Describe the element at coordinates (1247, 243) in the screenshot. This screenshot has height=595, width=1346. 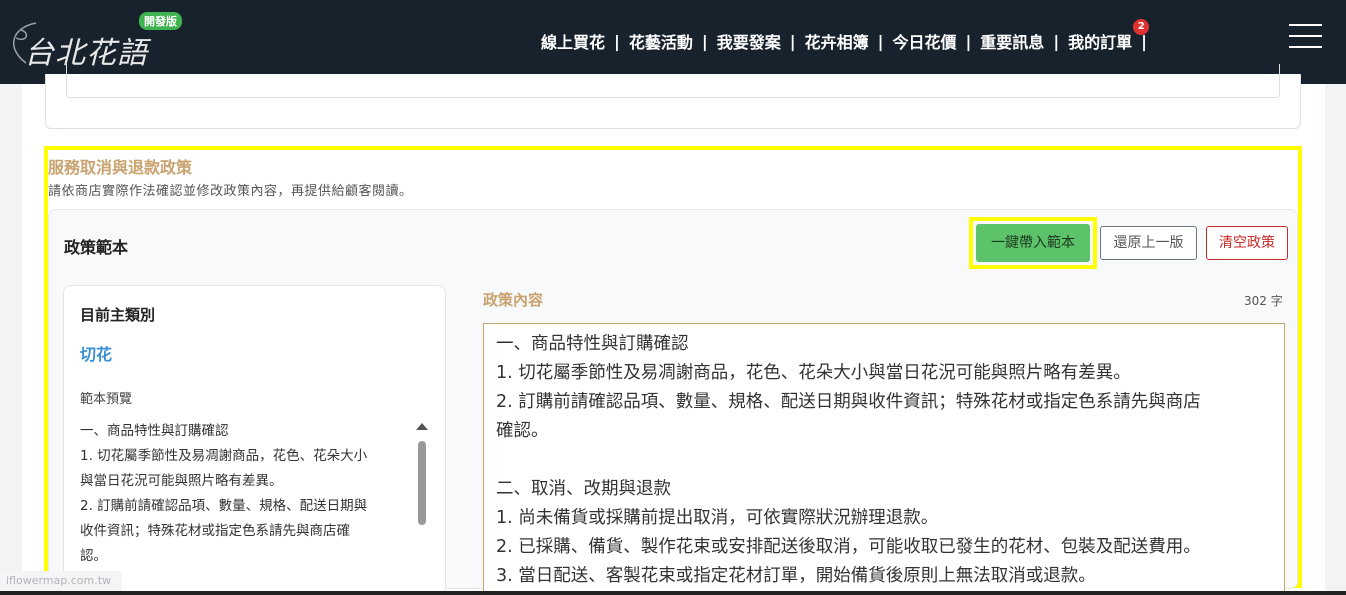
I see `clear-policy-button: 清空政策` at that location.